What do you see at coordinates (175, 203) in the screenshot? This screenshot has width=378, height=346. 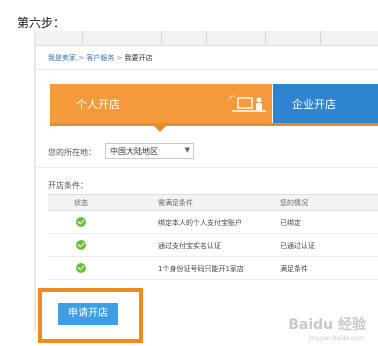 I see `header-requirement: 需满足条件` at bounding box center [175, 203].